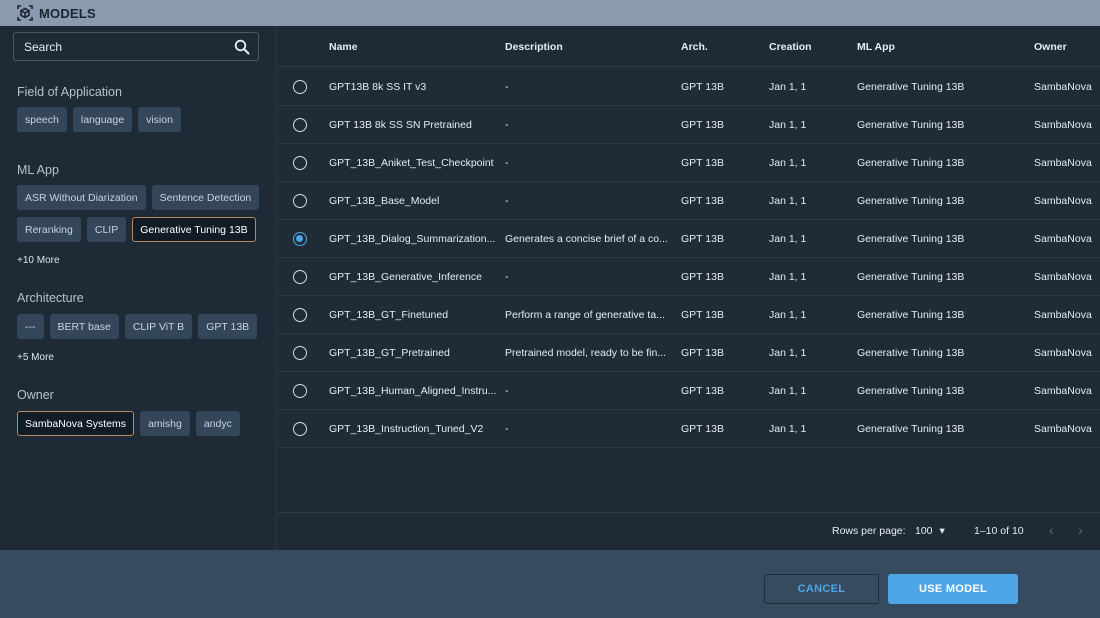 The image size is (1100, 618). Describe the element at coordinates (389, 315) in the screenshot. I see `cell-name: GPT_13B_GT_Finetuned` at that location.